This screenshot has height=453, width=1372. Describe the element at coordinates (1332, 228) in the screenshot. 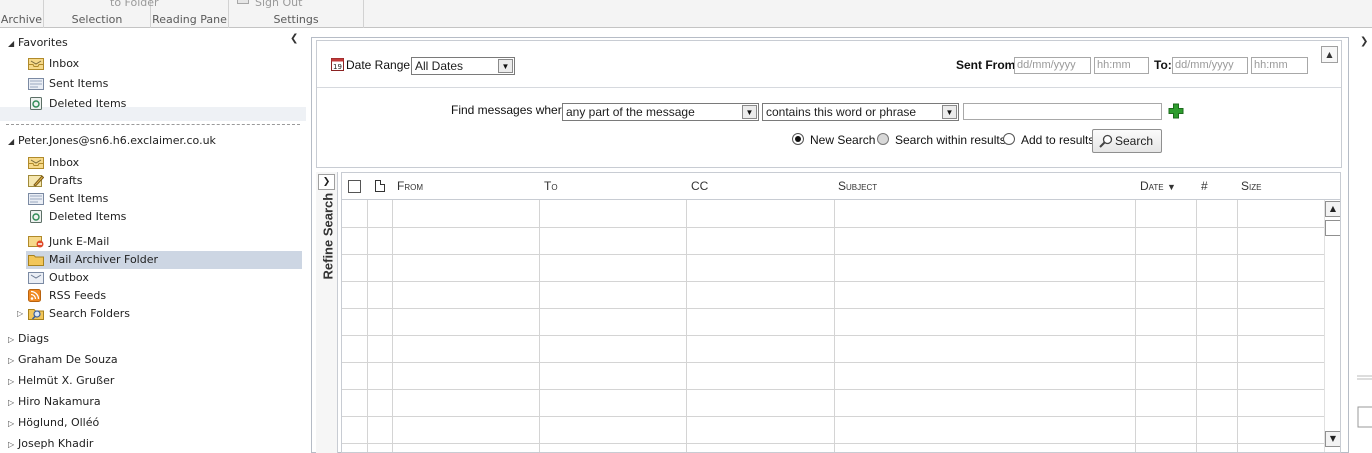

I see `scroll-thumb` at that location.